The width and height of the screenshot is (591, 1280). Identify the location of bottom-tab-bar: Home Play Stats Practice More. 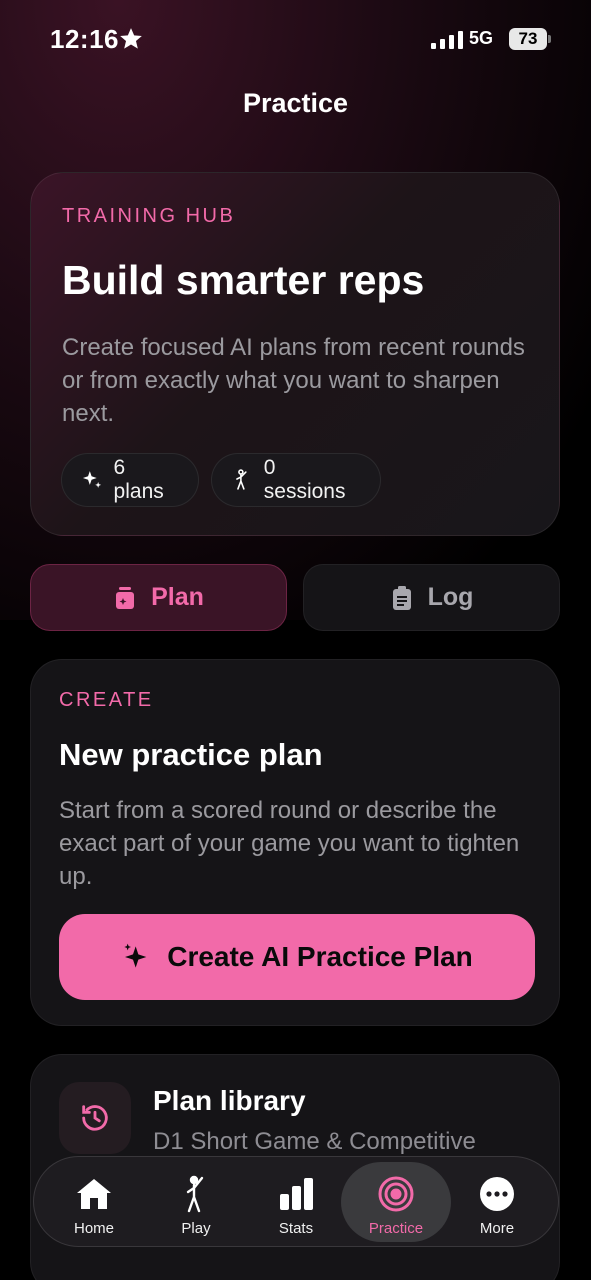
(296, 1201).